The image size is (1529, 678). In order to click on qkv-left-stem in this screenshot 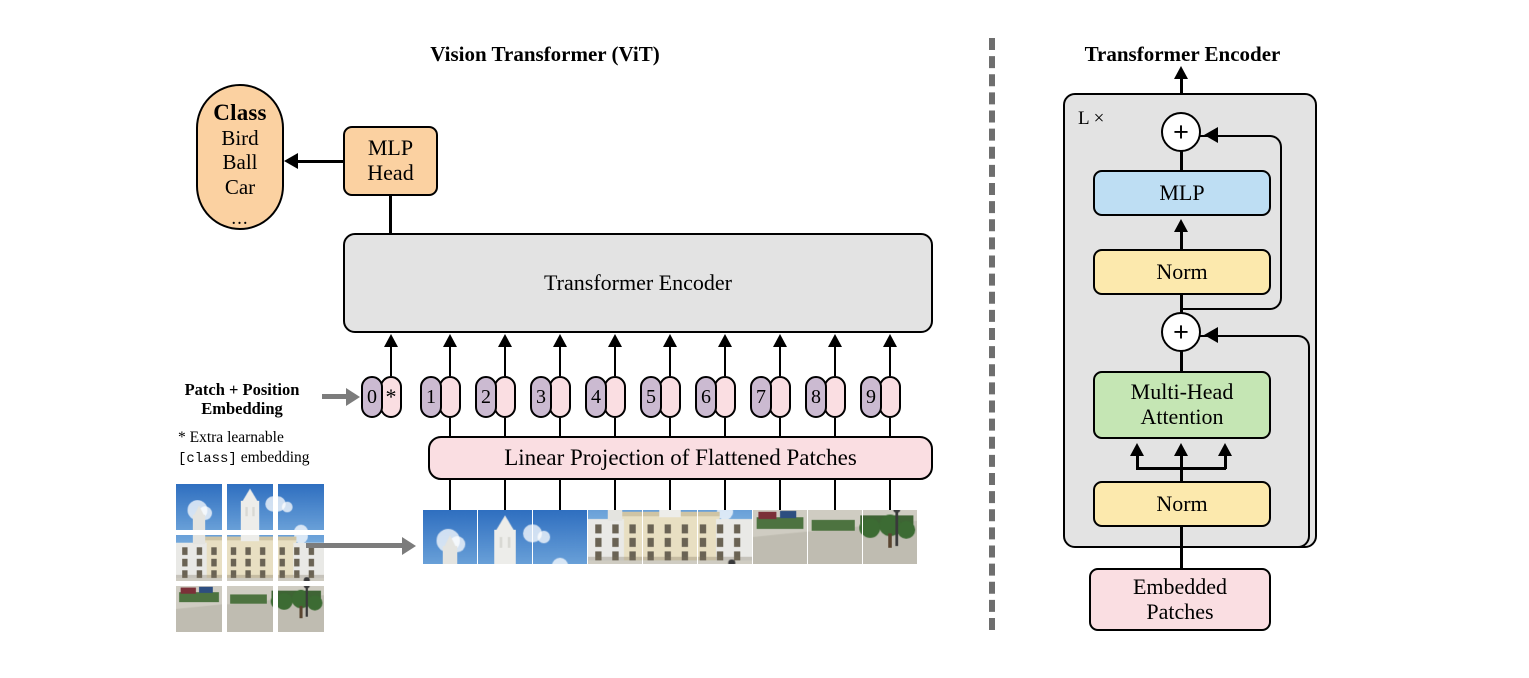, I will do `click(1137, 462)`.